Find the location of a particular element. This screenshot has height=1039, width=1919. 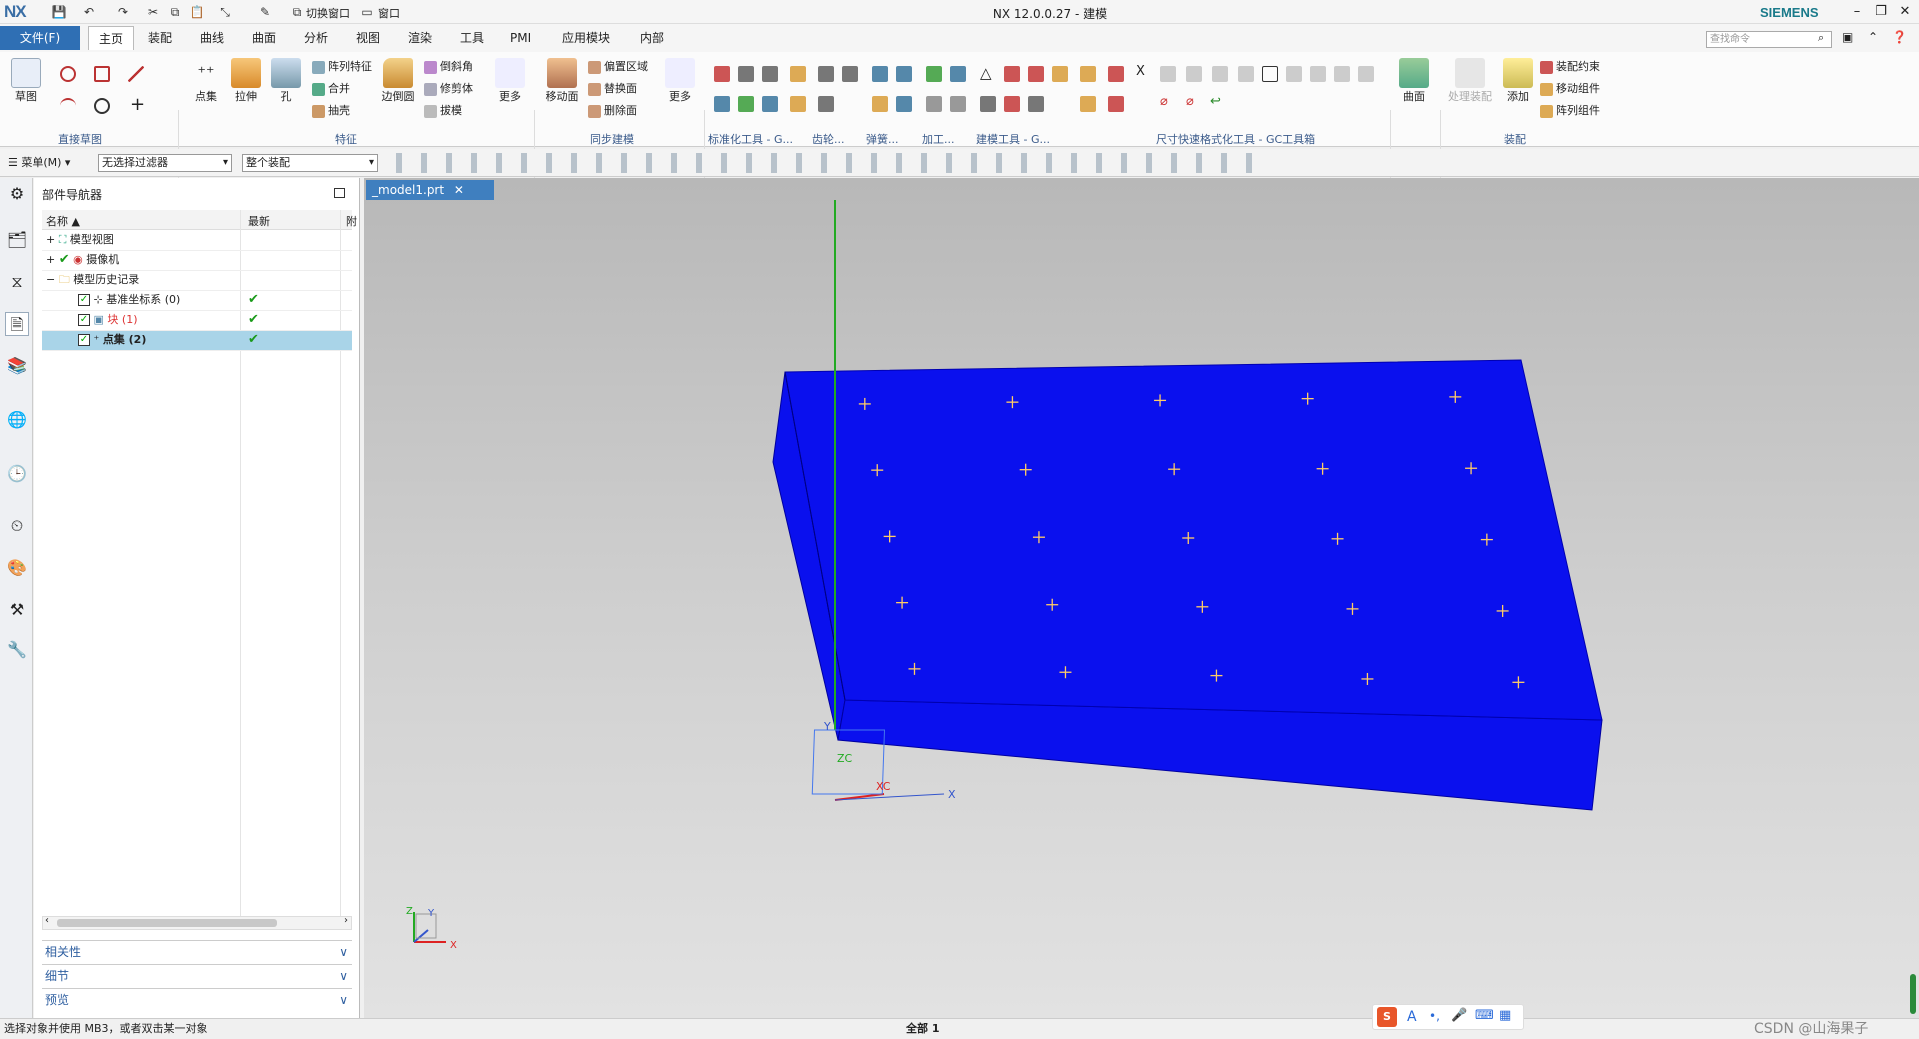

column-name: 名称 ▲ is located at coordinates (63, 221).